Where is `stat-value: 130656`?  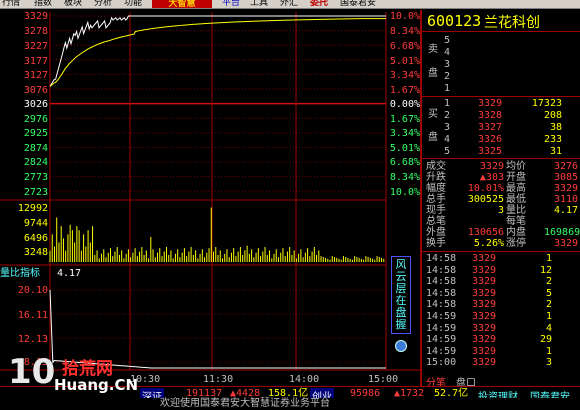
stat-value: 130656 is located at coordinates (485, 232).